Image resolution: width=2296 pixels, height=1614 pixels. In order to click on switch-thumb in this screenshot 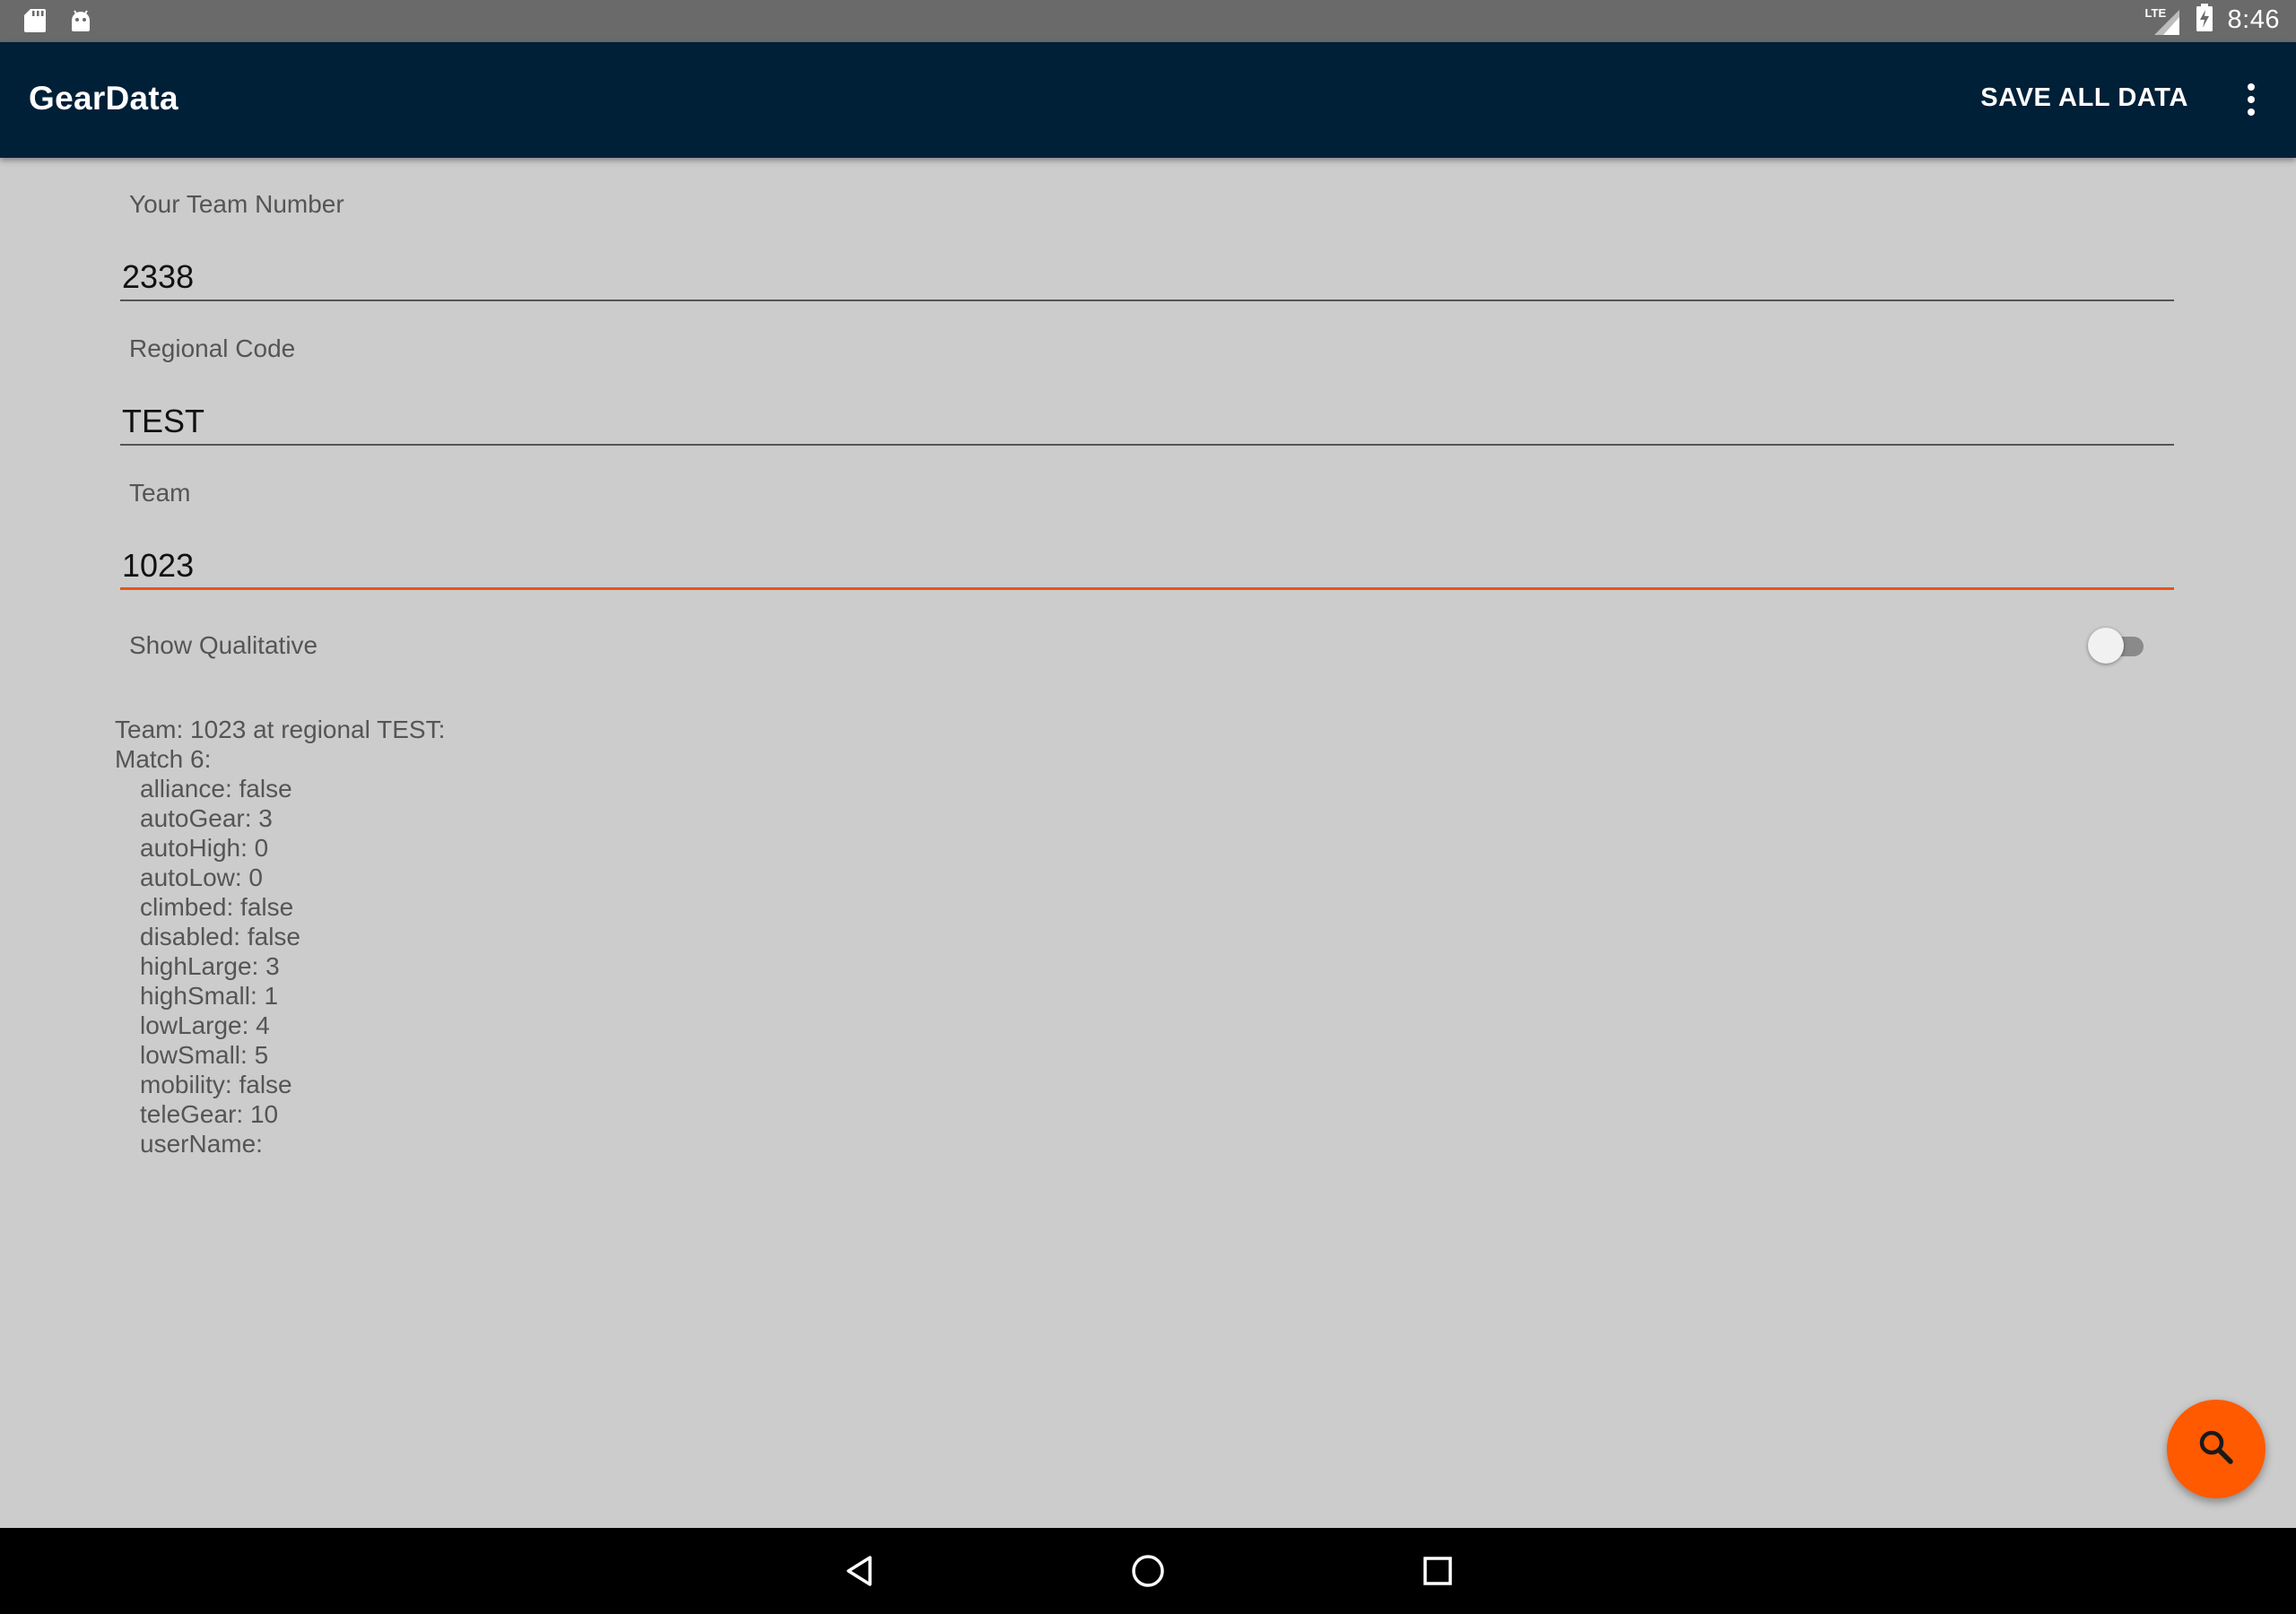, I will do `click(2106, 646)`.